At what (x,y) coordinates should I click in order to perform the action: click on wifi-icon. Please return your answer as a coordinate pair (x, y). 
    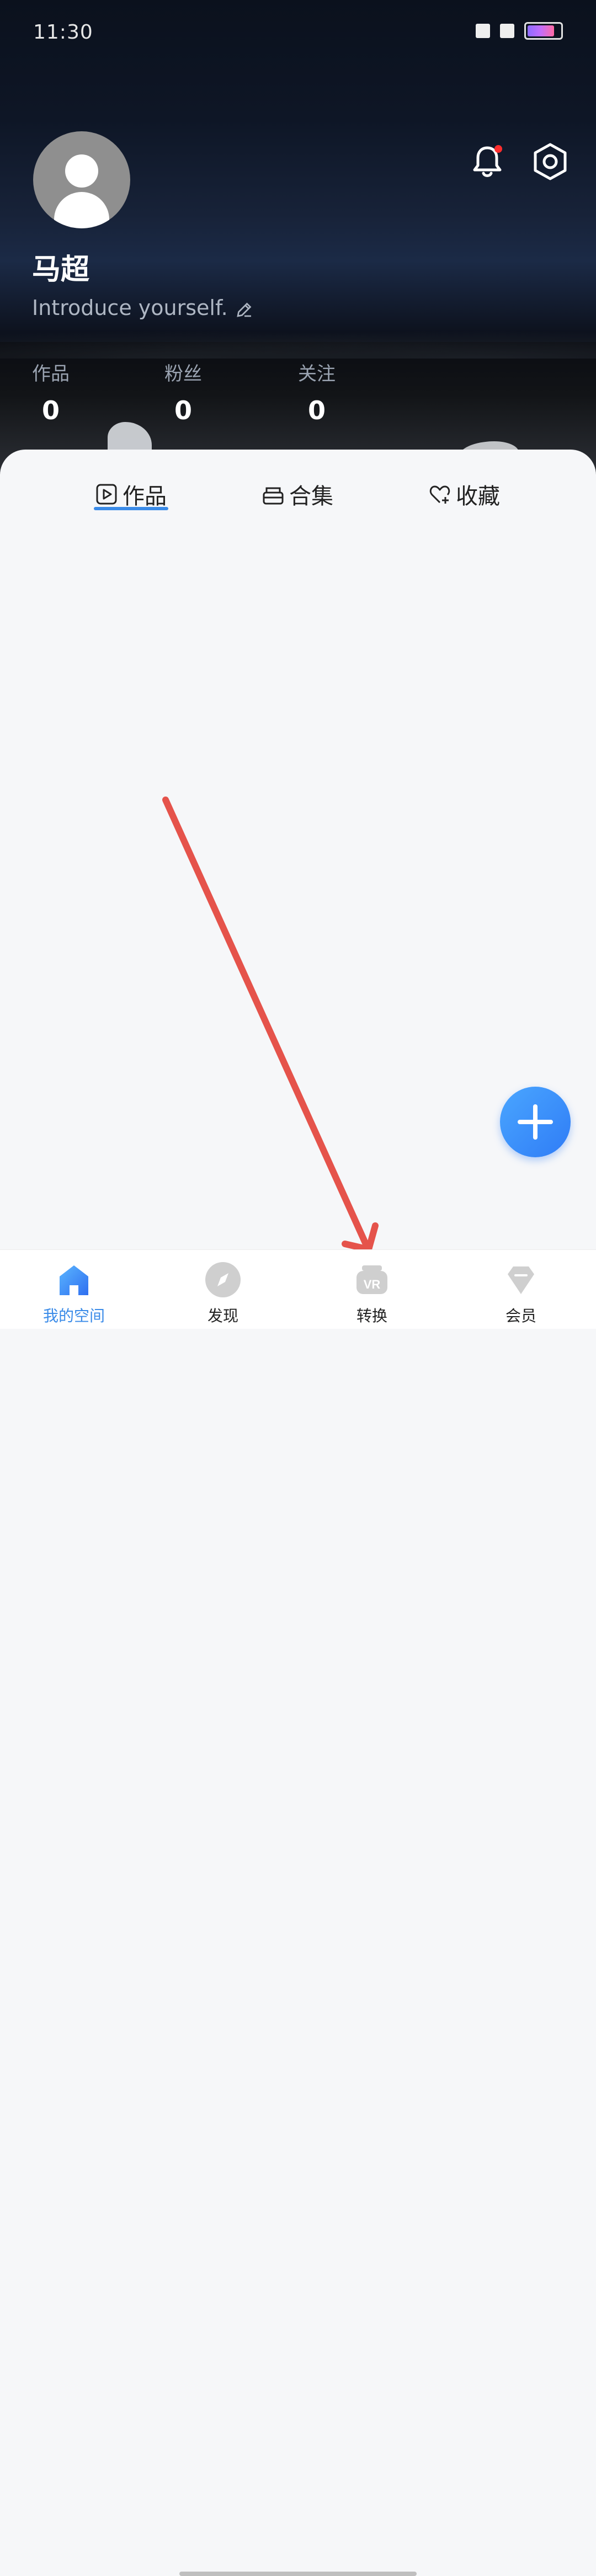
    Looking at the image, I should click on (507, 31).